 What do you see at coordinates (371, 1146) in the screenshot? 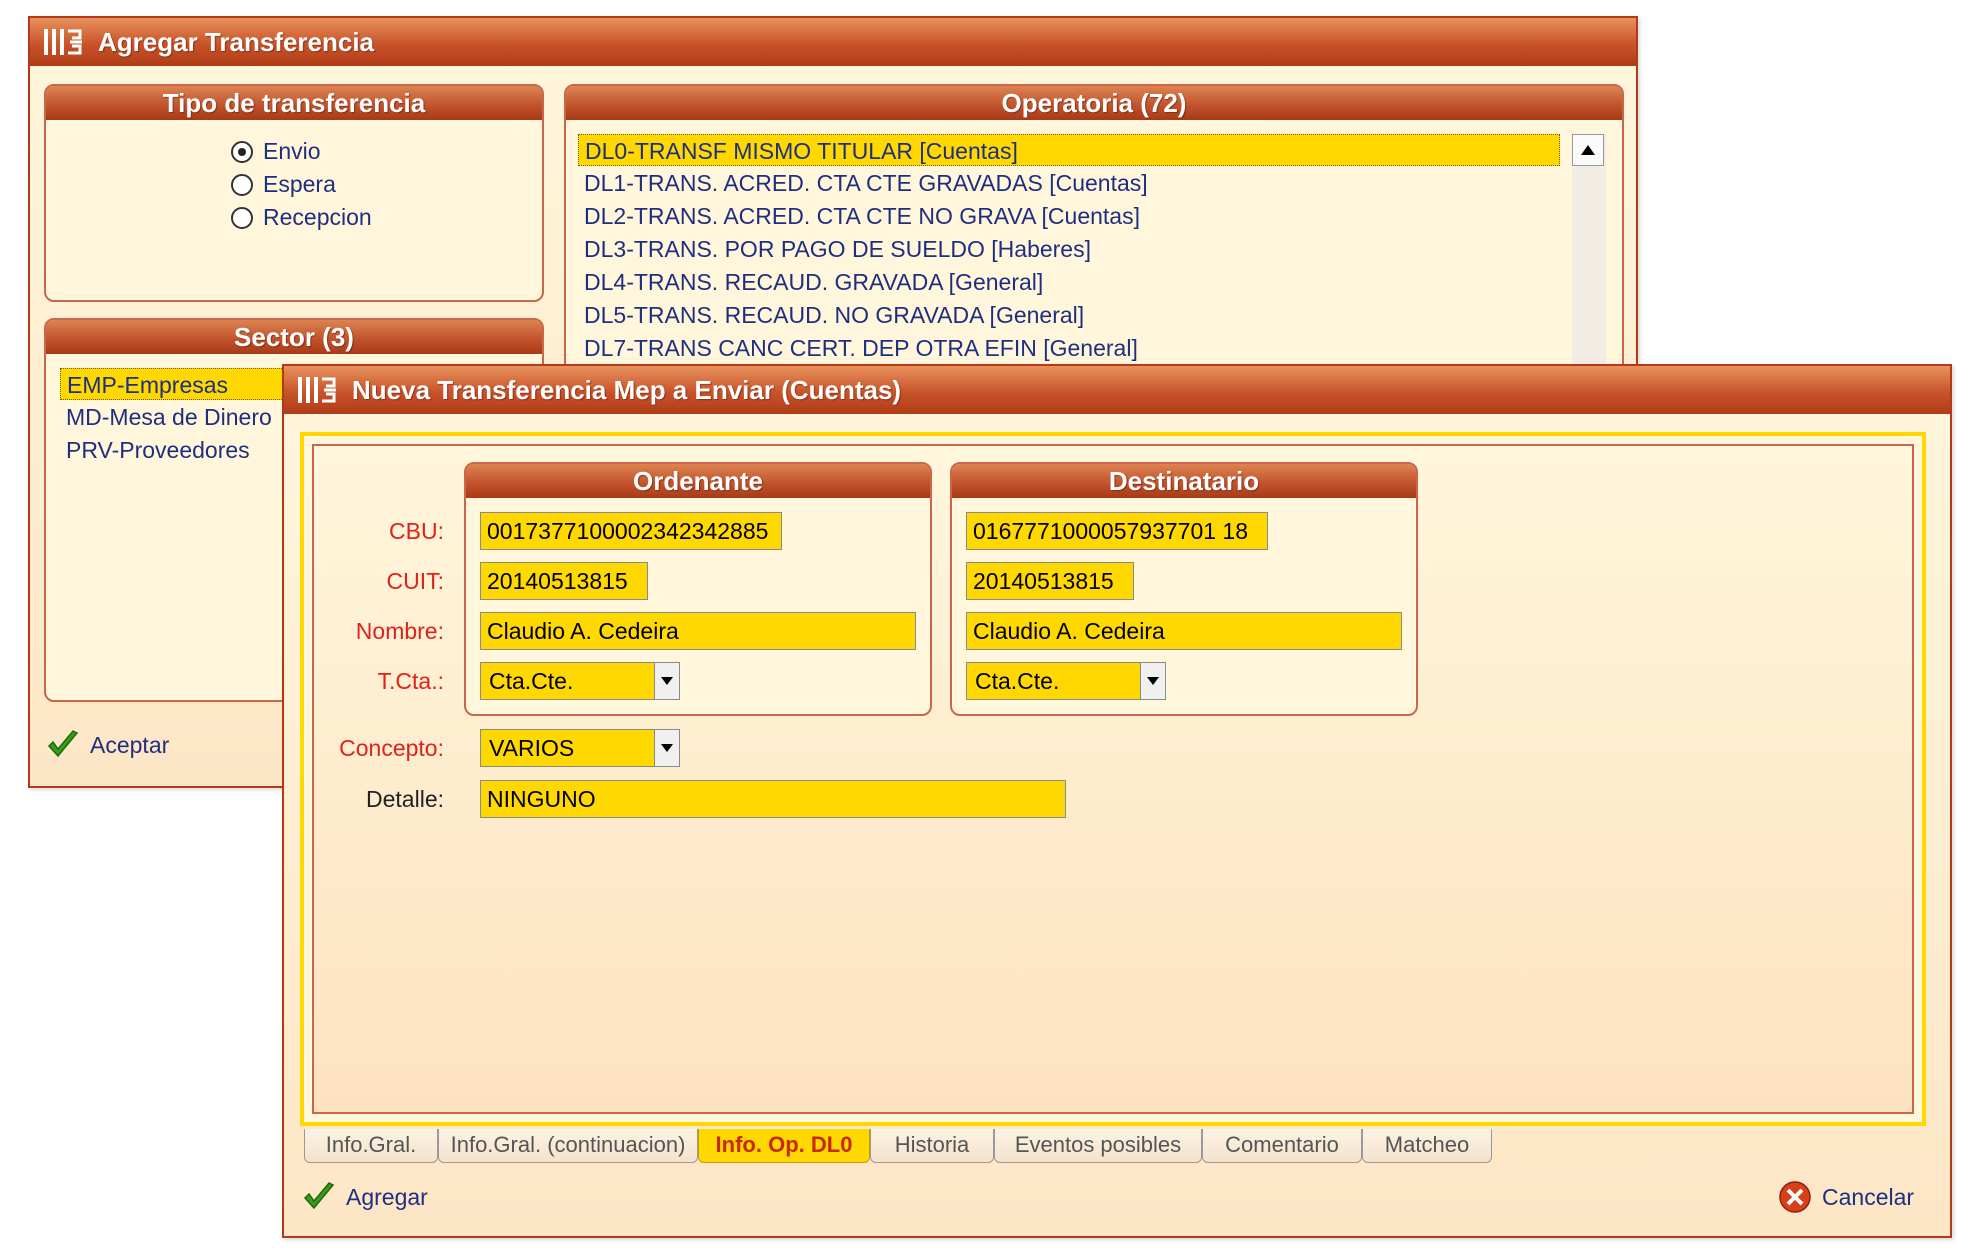
I see `tab-info-gral: Info.Gral.` at bounding box center [371, 1146].